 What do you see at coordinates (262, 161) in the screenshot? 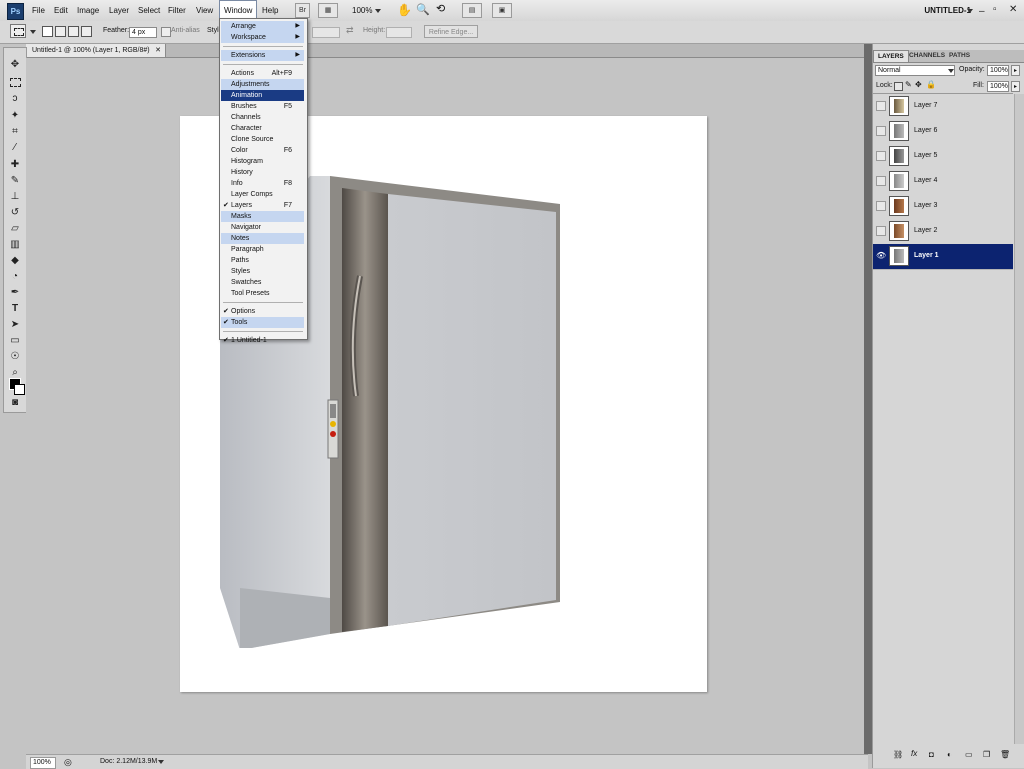
I see `window-menu-item-histogram: Histogram` at bounding box center [262, 161].